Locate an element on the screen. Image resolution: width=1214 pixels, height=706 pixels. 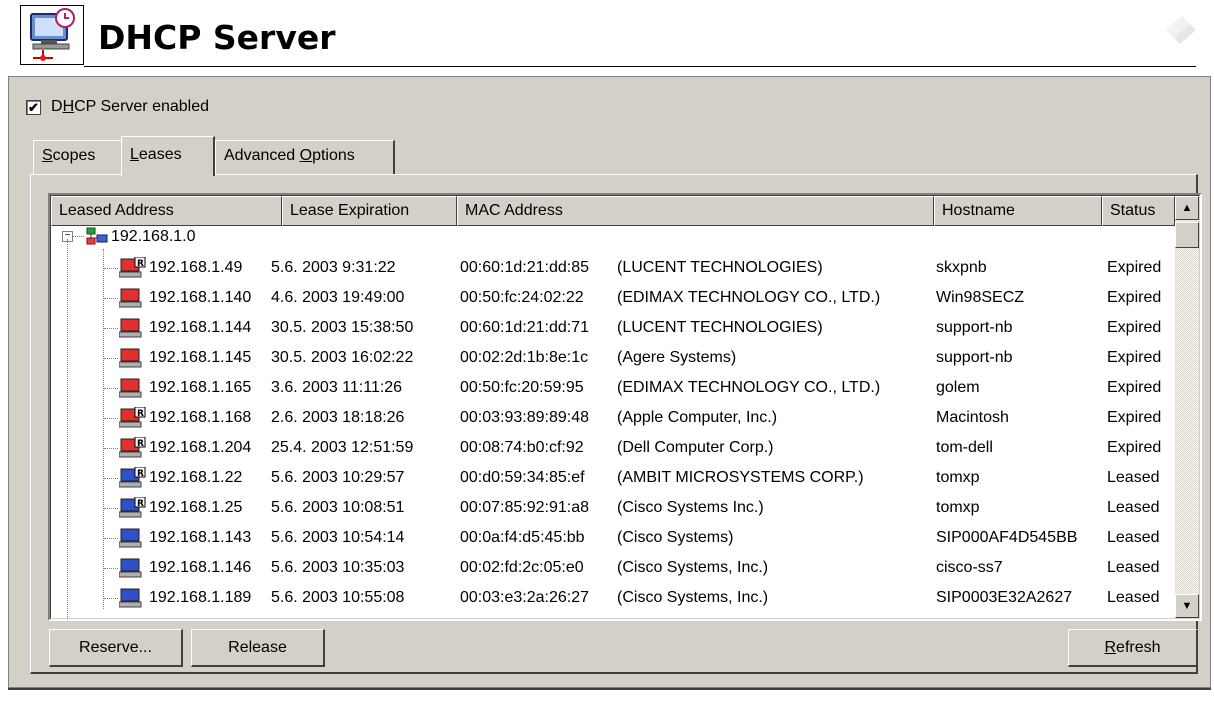
mac-address: 00:60:1d:21:dd:71 is located at coordinates (525, 327).